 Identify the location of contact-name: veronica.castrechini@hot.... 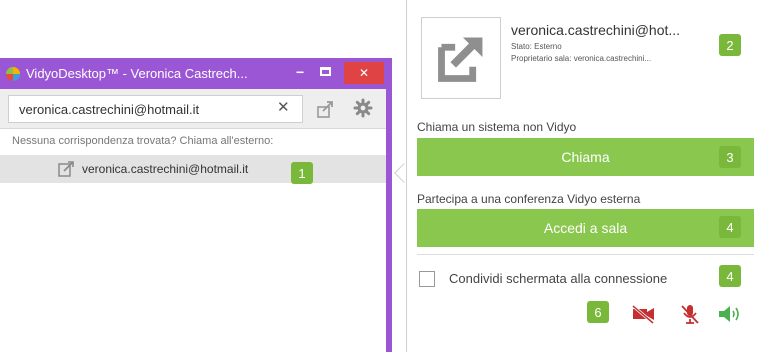
(596, 30).